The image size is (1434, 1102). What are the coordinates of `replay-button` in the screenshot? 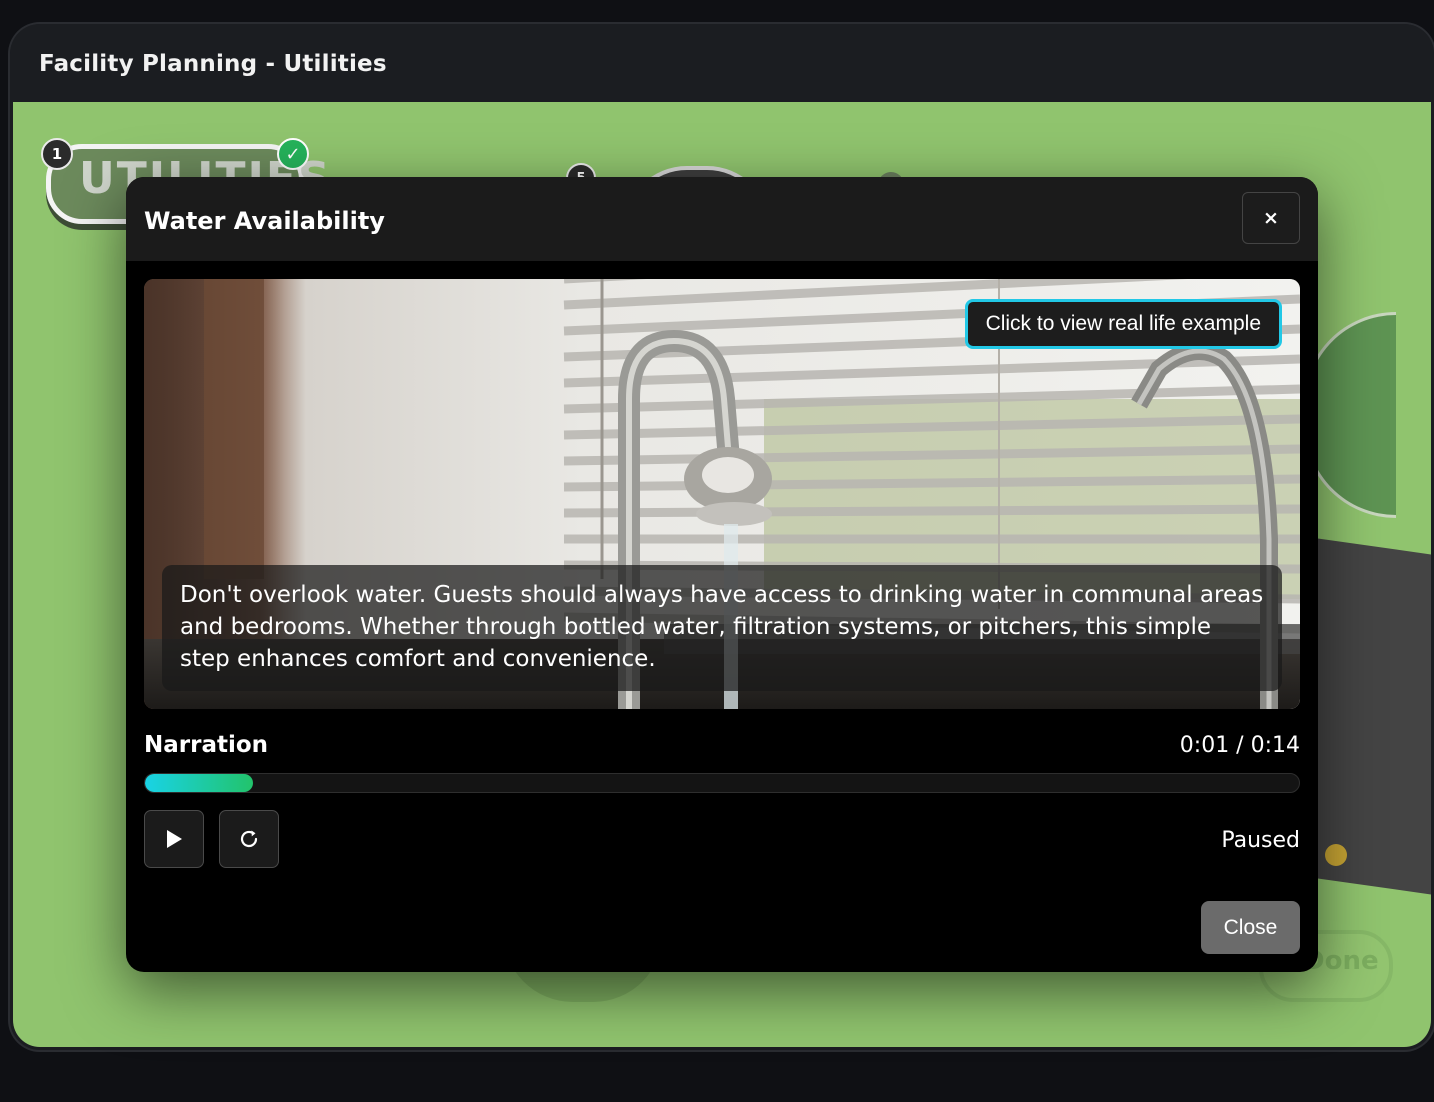 It's located at (249, 839).